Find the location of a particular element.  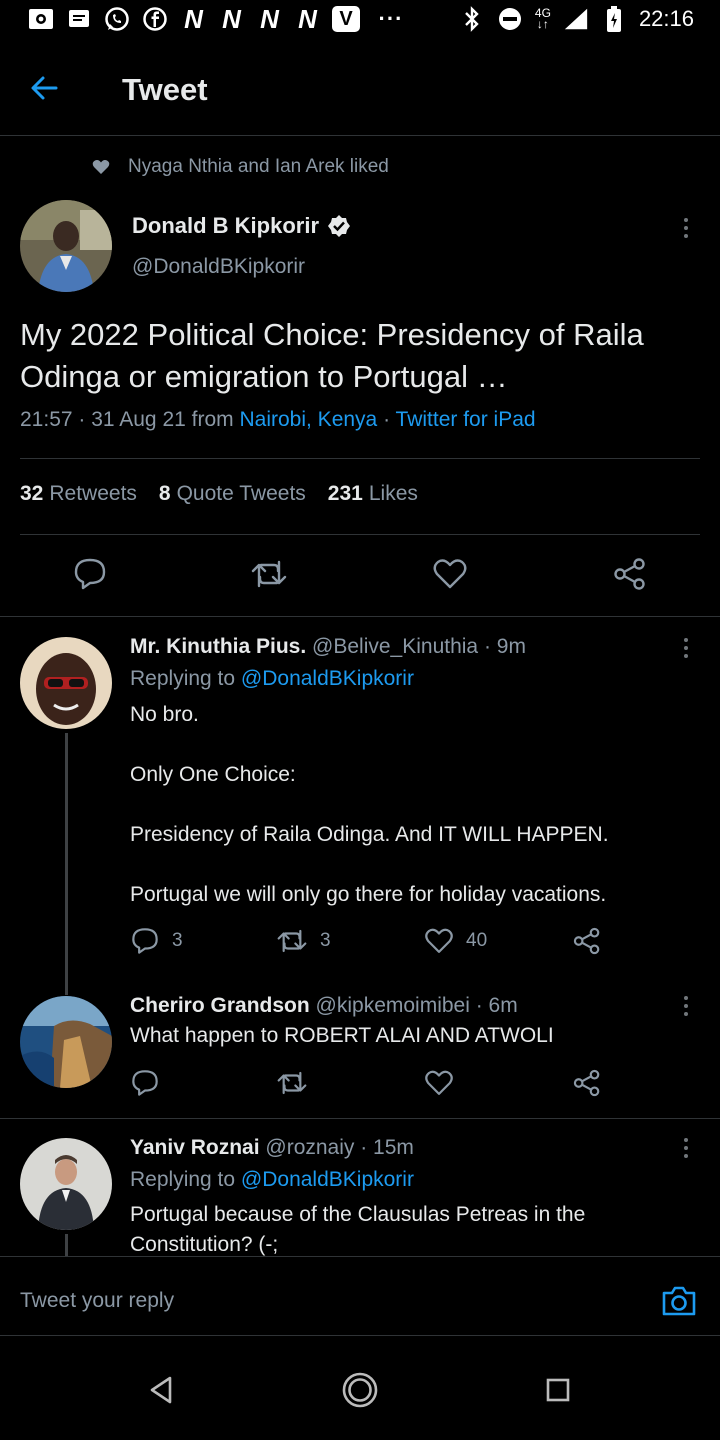

reply-author: Mr. Kinuthia Pius. @Belive_Kinuthia · 9m is located at coordinates (328, 647).